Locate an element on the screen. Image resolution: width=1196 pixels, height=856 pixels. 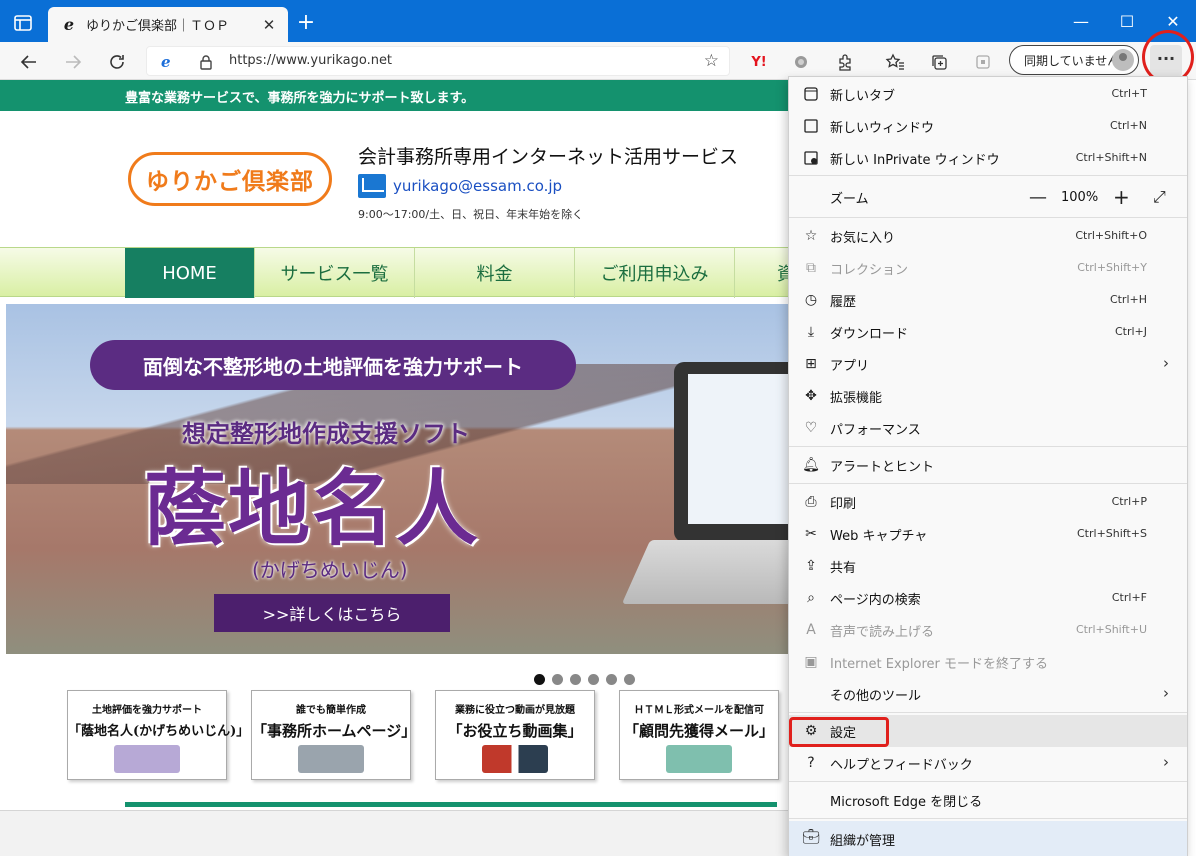
menu-help: ? ヘルプとフィードバック › is located at coordinates (988, 763).